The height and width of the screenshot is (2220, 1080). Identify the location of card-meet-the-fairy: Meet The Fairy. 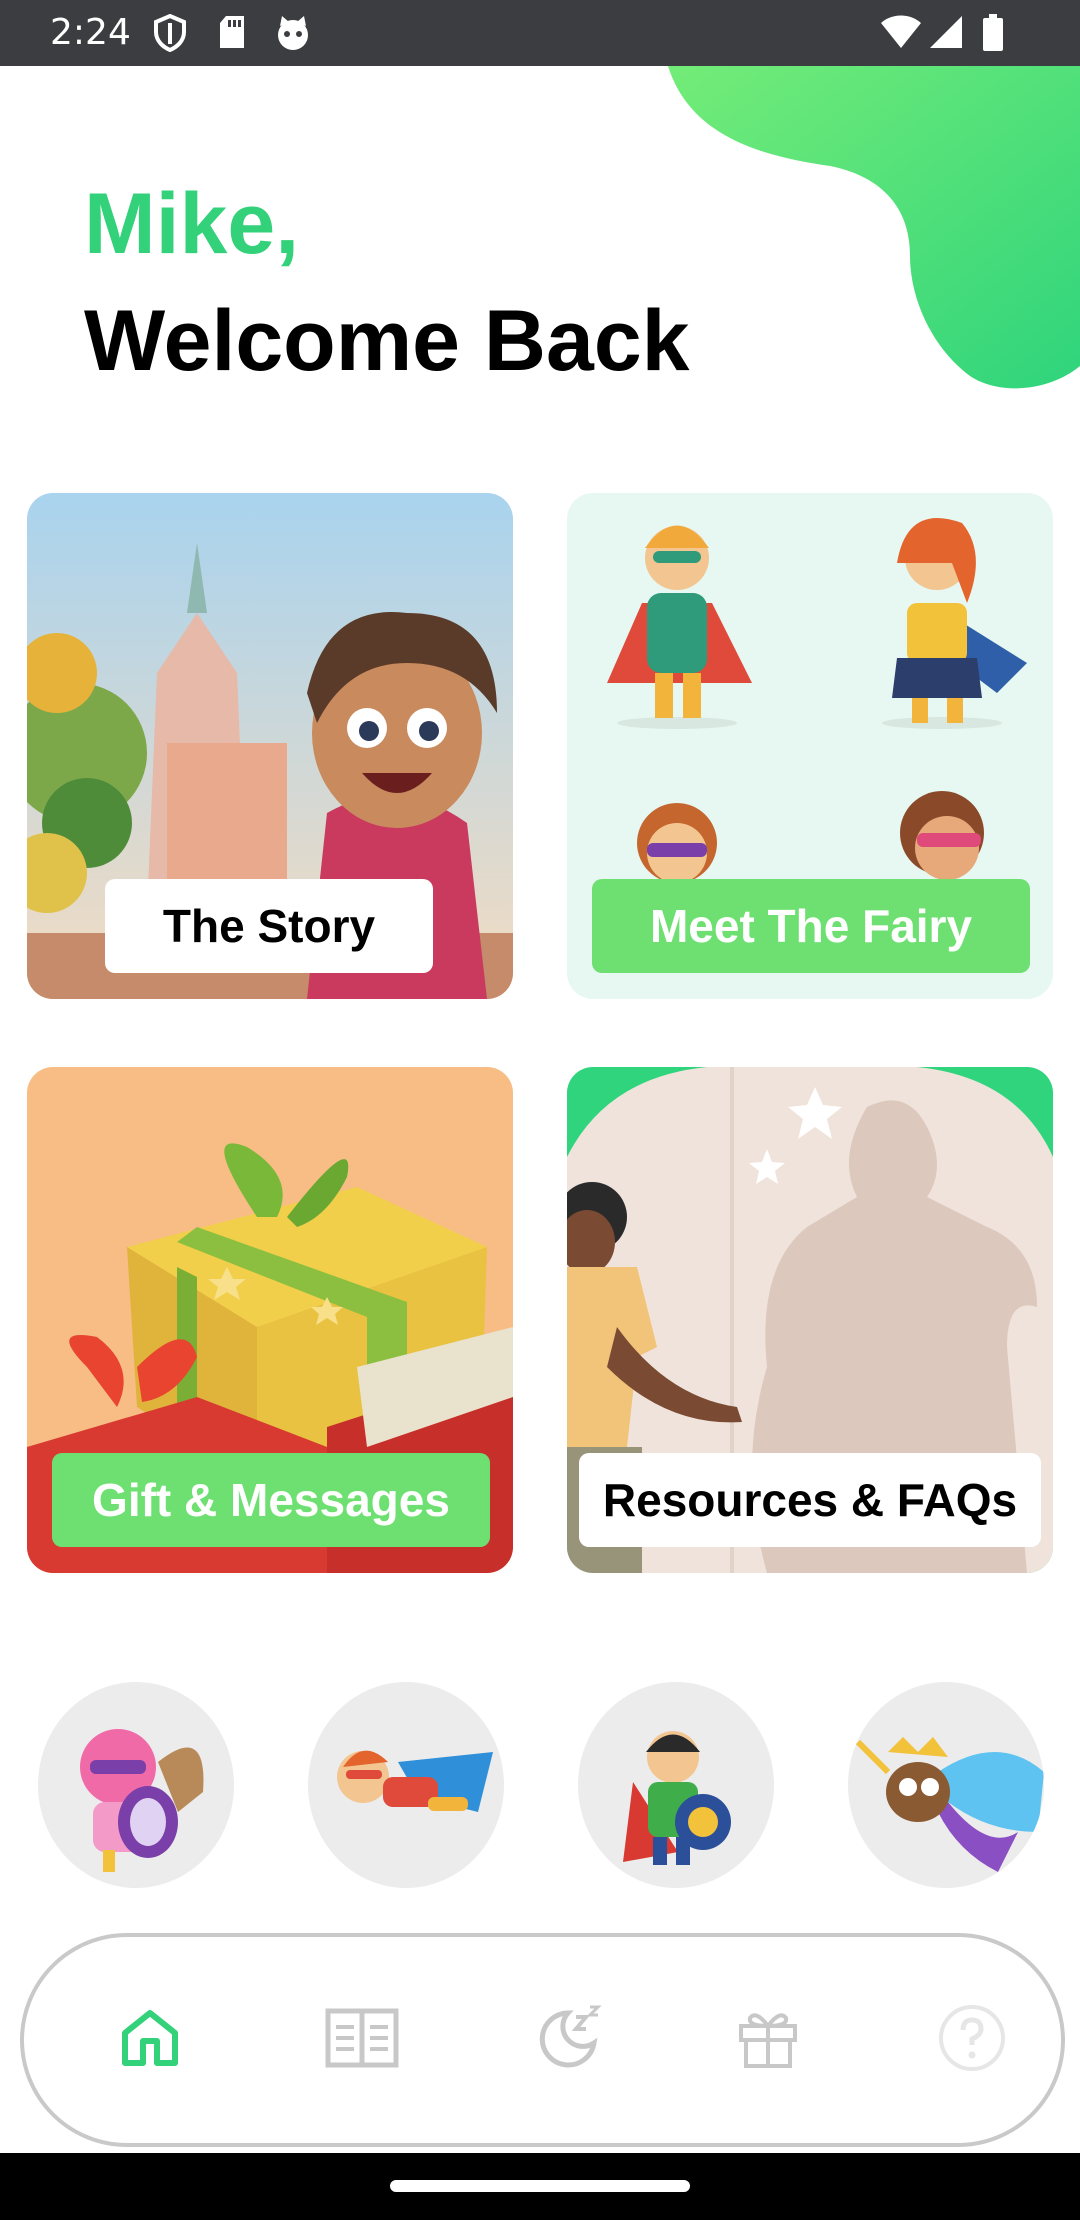
(810, 746).